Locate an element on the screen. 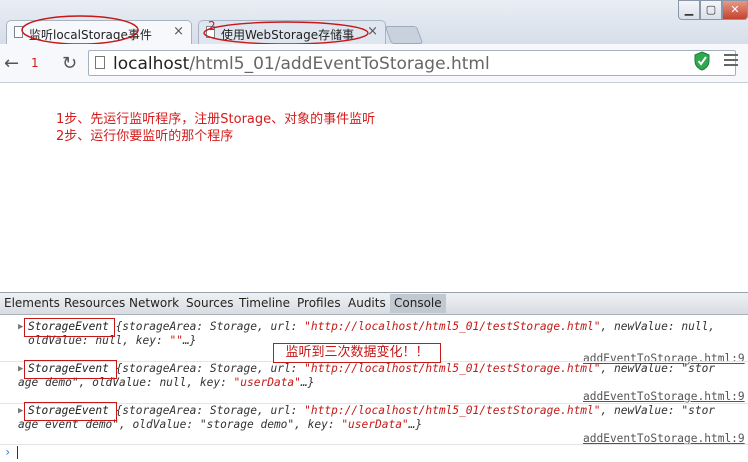 The width and height of the screenshot is (748, 462). console-prompt-icon: › is located at coordinates (8, 452).